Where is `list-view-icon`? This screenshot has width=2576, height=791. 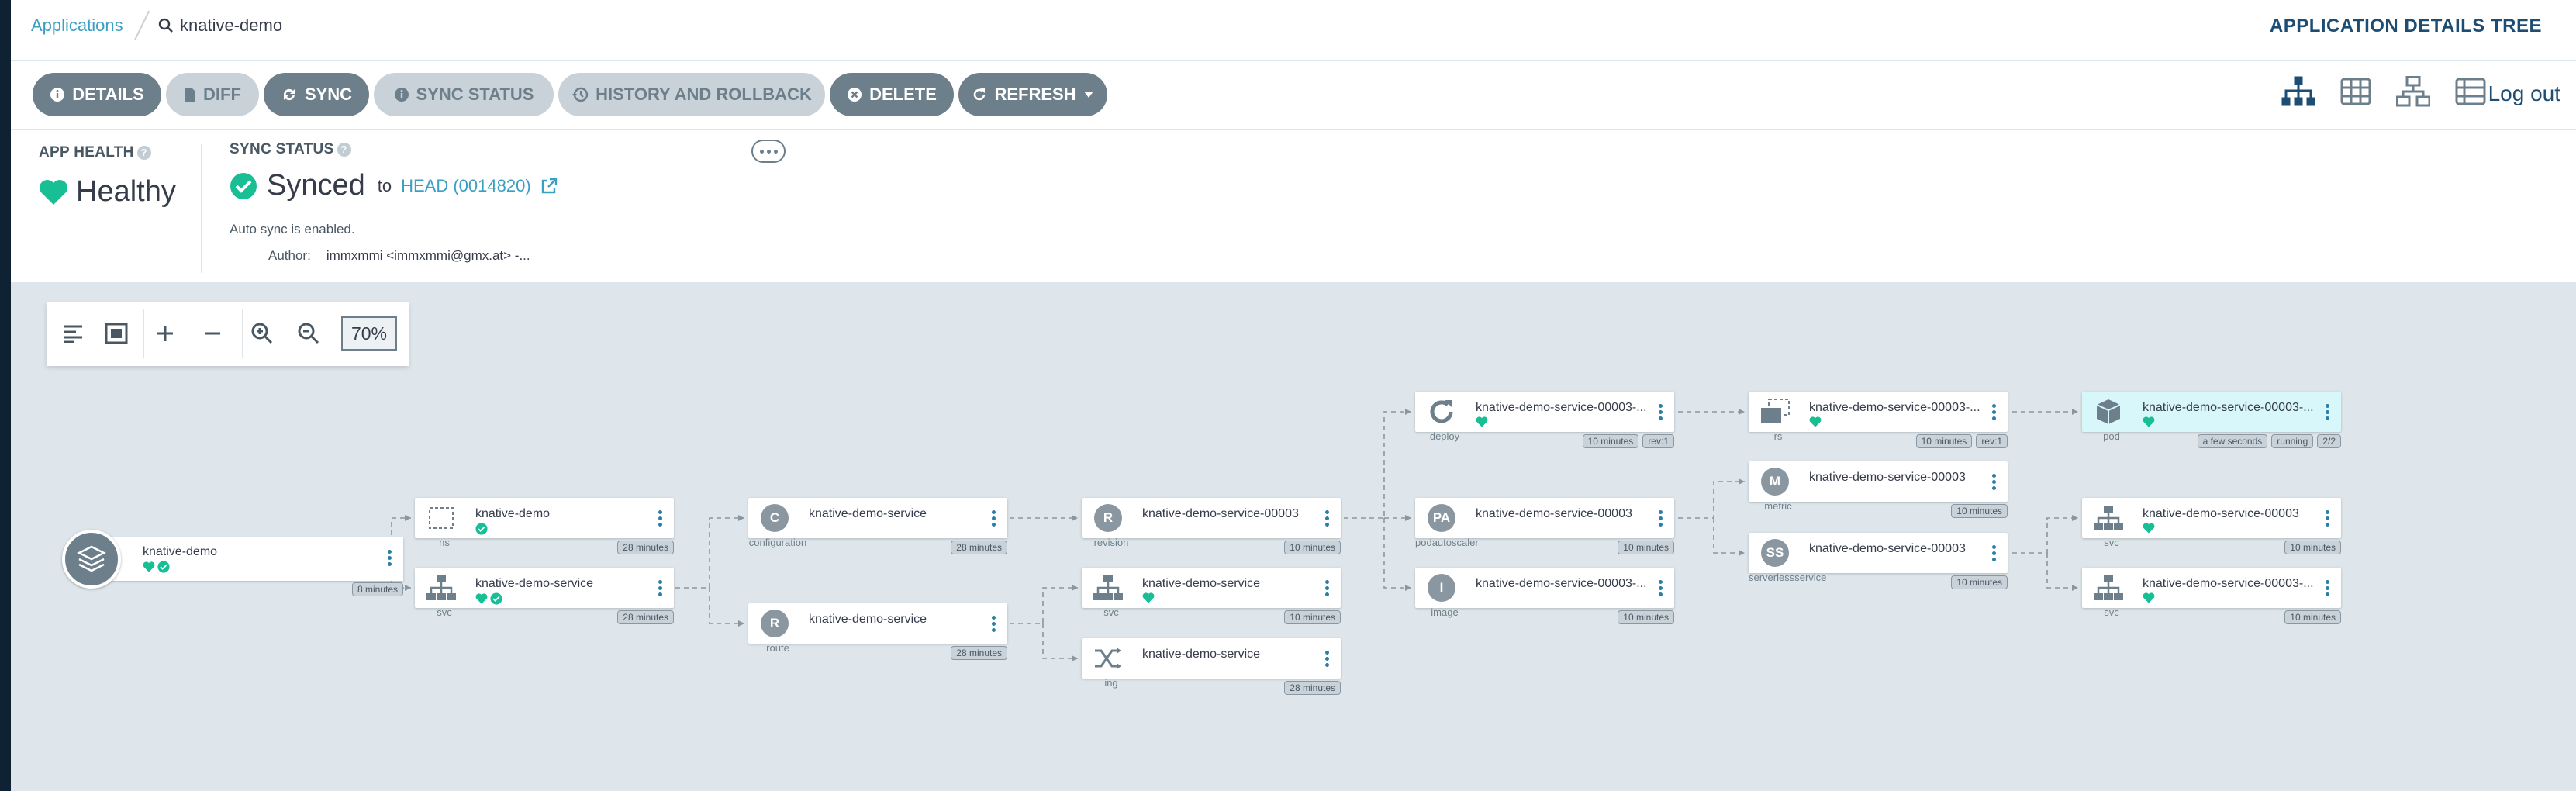 list-view-icon is located at coordinates (2471, 91).